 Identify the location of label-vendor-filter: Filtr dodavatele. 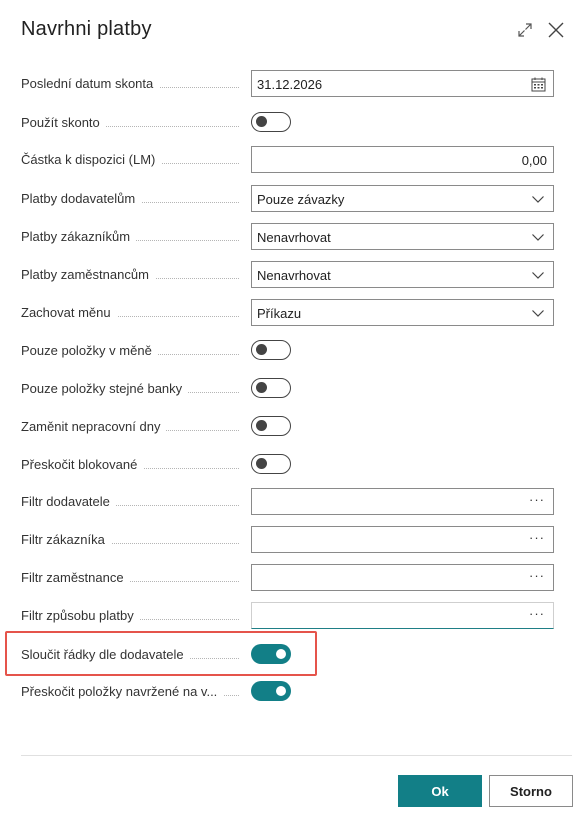
(130, 503).